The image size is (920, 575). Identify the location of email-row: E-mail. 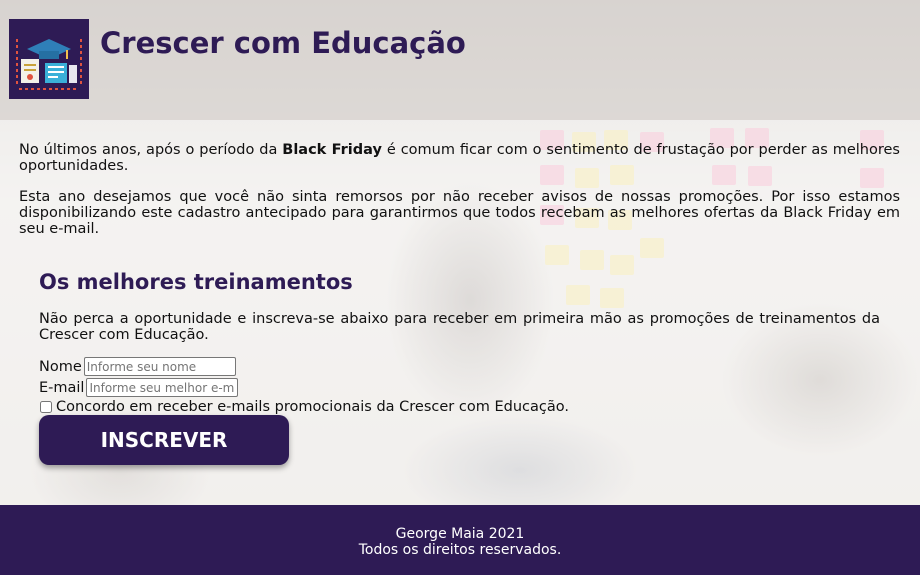
(139, 387).